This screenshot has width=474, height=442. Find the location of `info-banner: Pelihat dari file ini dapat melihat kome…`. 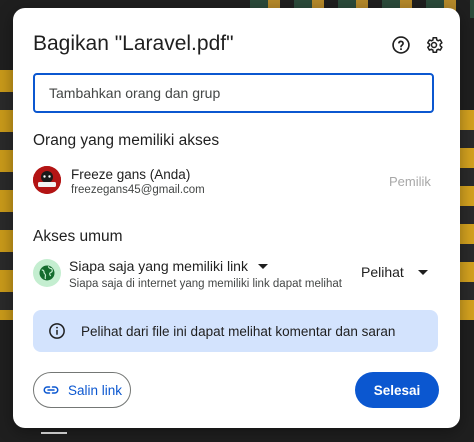

info-banner: Pelihat dari file ini dapat melihat kome… is located at coordinates (235, 331).